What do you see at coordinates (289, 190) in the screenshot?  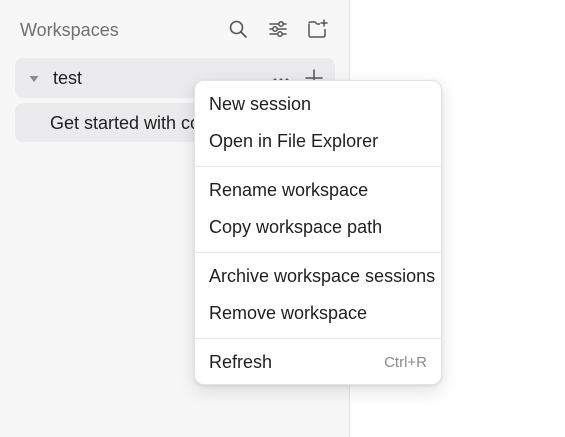 I see `menu-item-label: Rename workspace` at bounding box center [289, 190].